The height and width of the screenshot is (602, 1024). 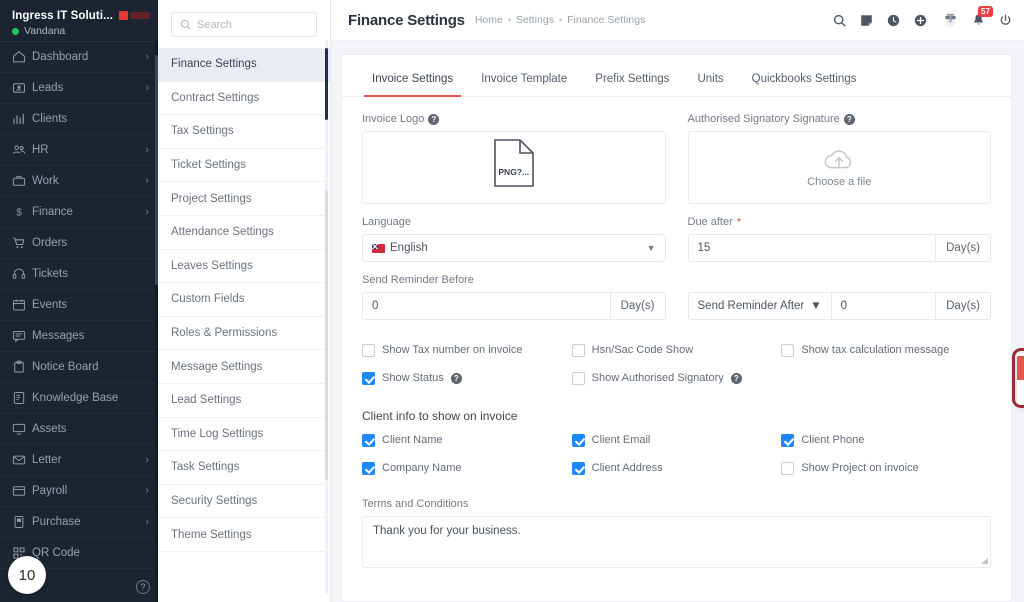 I want to click on sidebar-item-events: Events, so click(x=79, y=305).